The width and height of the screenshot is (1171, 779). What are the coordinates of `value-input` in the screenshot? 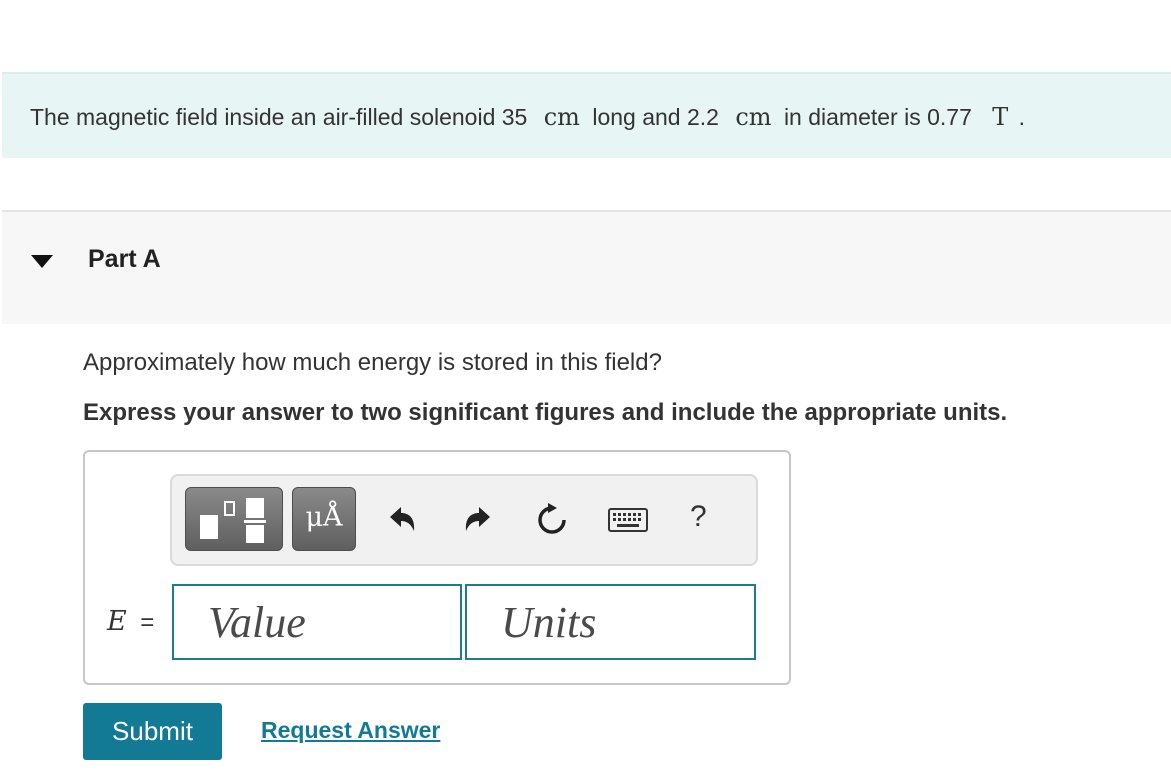 It's located at (317, 622).